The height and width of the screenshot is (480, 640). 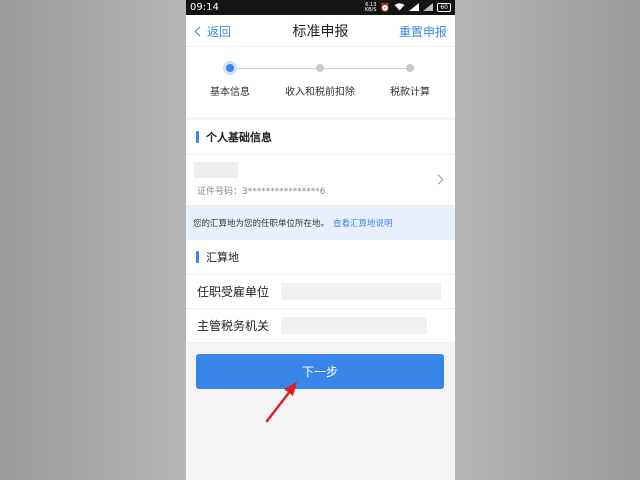 I want to click on tax-authority-label: 主管税务机关, so click(x=233, y=326).